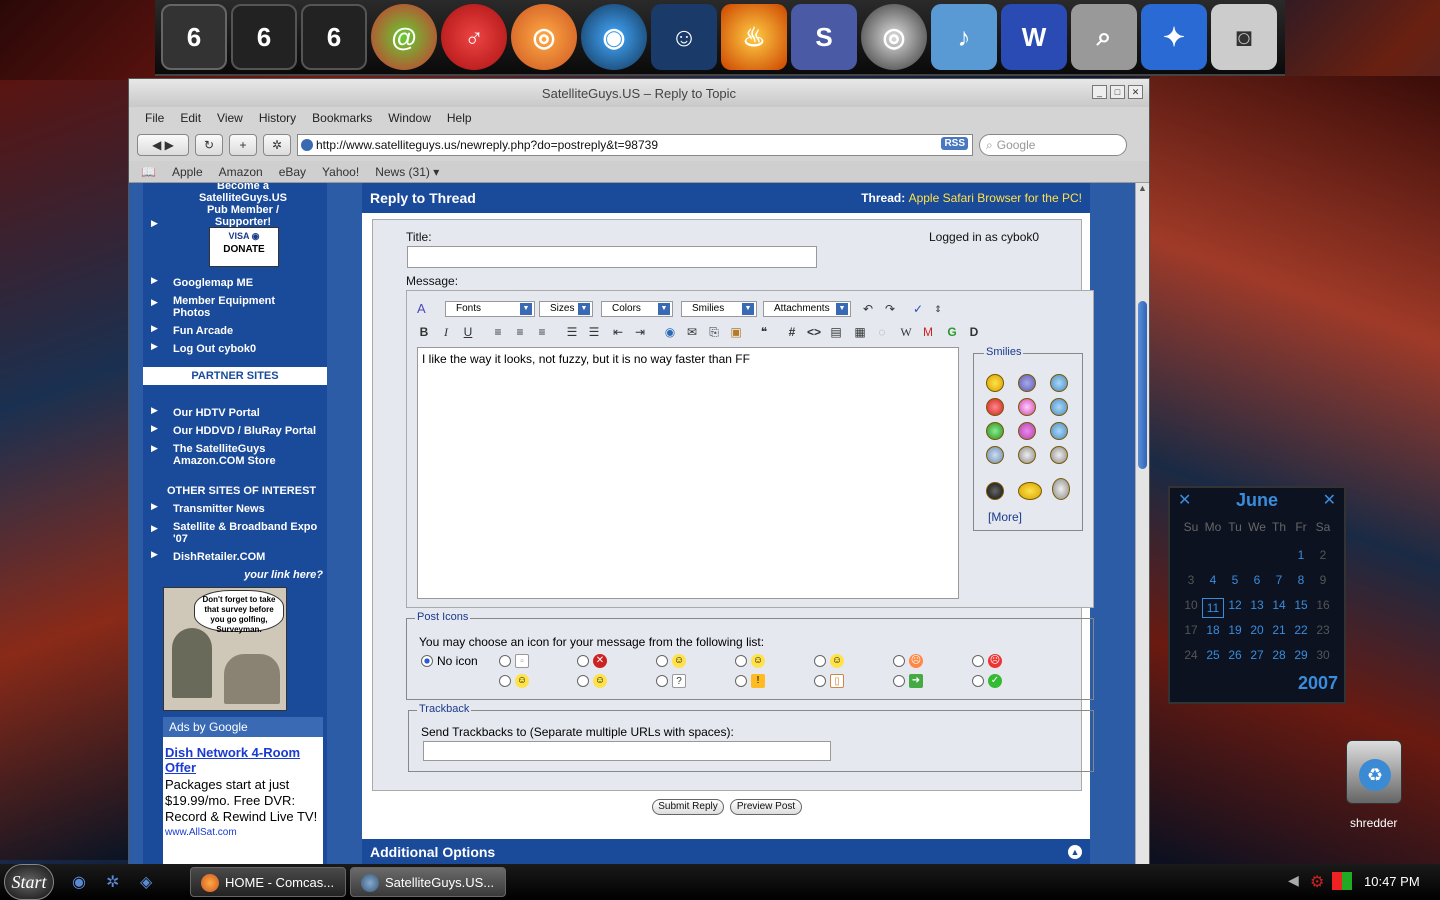 The height and width of the screenshot is (900, 1440). What do you see at coordinates (684, 37) in the screenshot?
I see `messenger-icon: ☺` at bounding box center [684, 37].